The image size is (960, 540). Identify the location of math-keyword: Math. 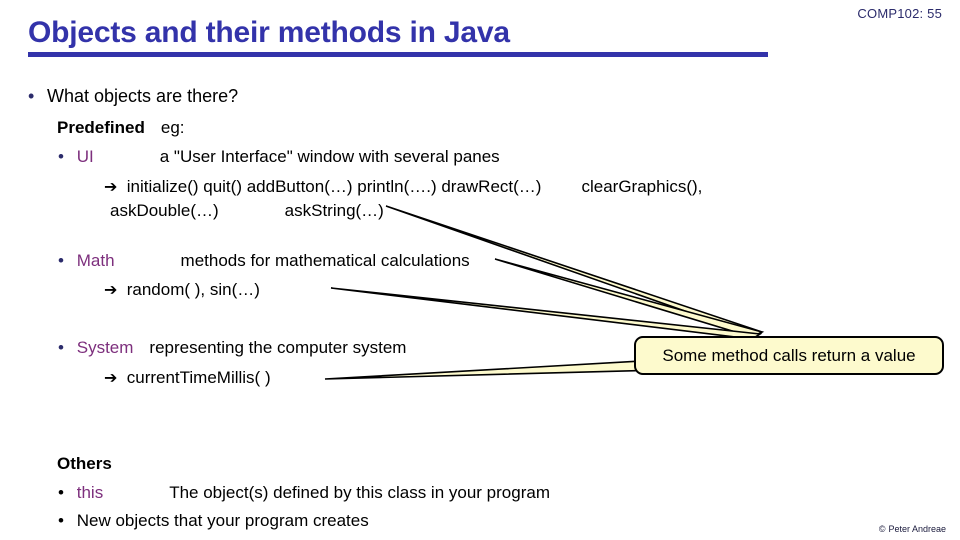
(95, 260).